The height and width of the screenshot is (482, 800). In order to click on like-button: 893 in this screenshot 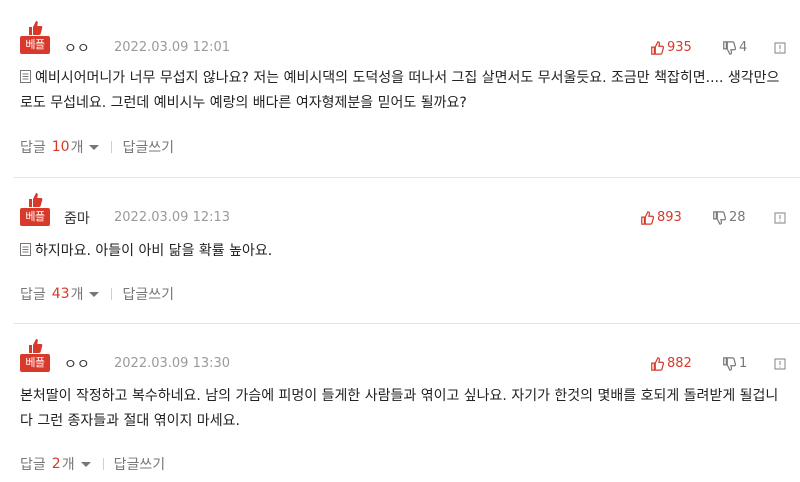, I will do `click(661, 217)`.